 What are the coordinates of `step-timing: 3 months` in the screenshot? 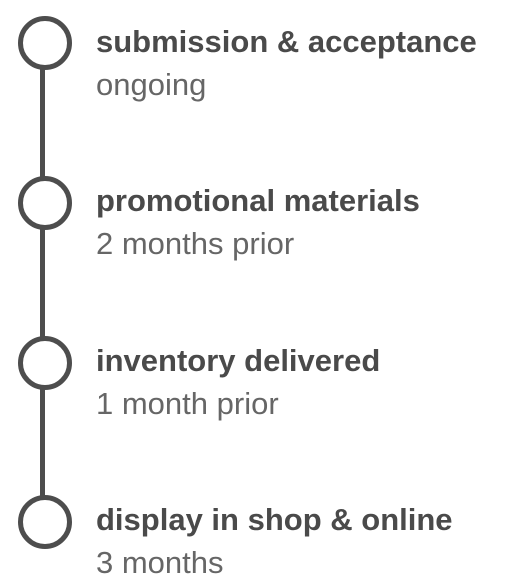 It's located at (160, 562).